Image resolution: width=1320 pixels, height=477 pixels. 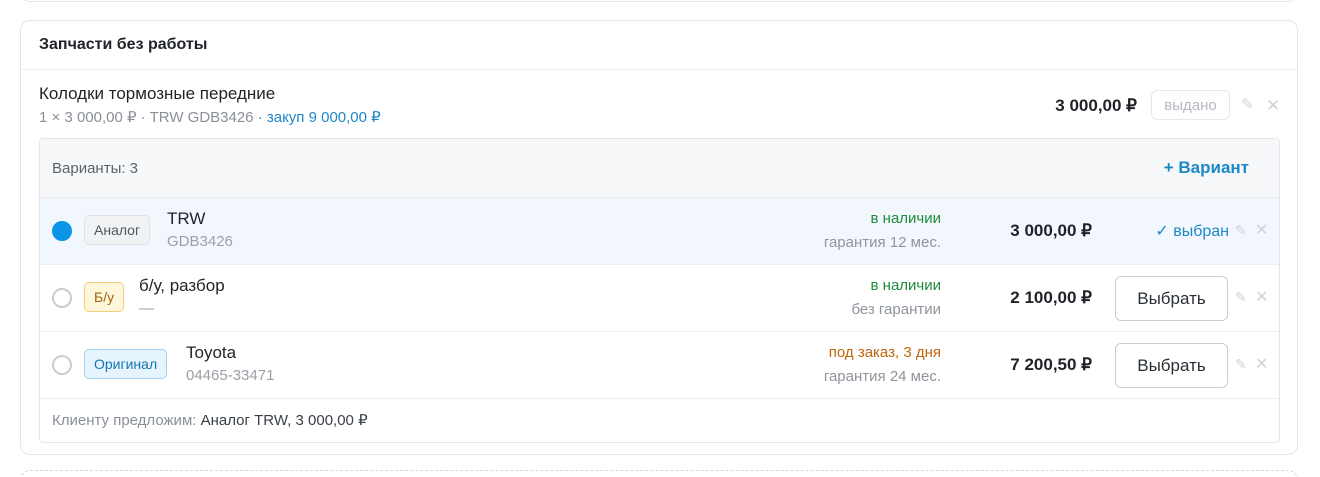 What do you see at coordinates (126, 420) in the screenshot?
I see `offer-summary-label: Клиенту предложим:` at bounding box center [126, 420].